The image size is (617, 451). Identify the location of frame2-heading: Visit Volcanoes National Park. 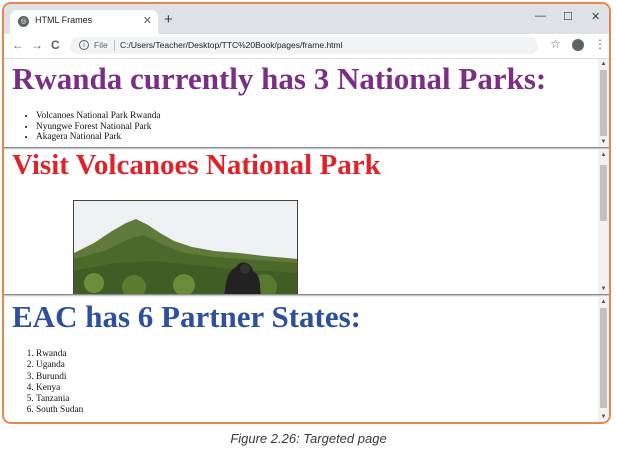
(196, 165).